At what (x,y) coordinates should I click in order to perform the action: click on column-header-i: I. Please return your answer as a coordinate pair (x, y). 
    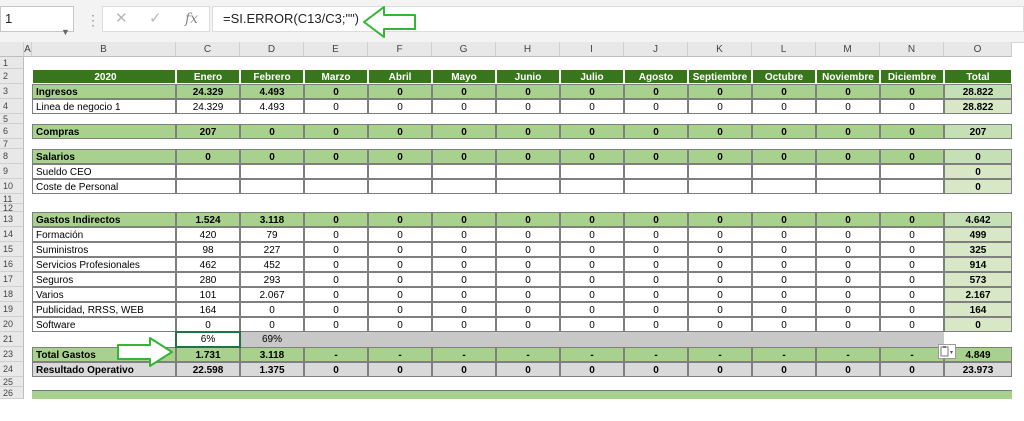
    Looking at the image, I should click on (592, 49).